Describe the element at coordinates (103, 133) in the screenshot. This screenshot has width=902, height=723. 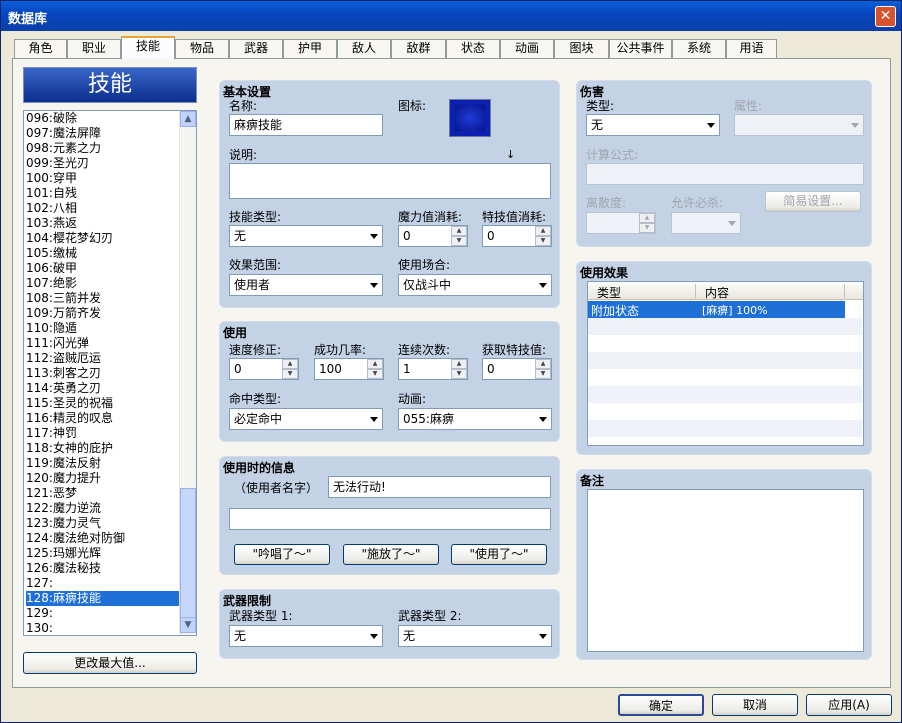
I see `list-item: 097:魔法屏障` at that location.